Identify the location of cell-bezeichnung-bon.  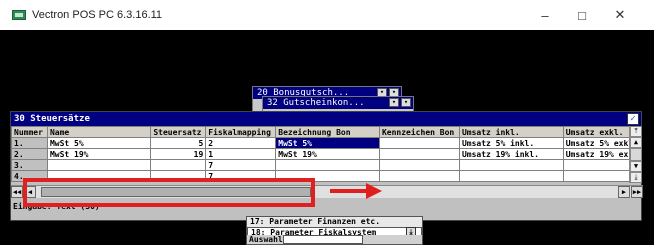
(327, 165).